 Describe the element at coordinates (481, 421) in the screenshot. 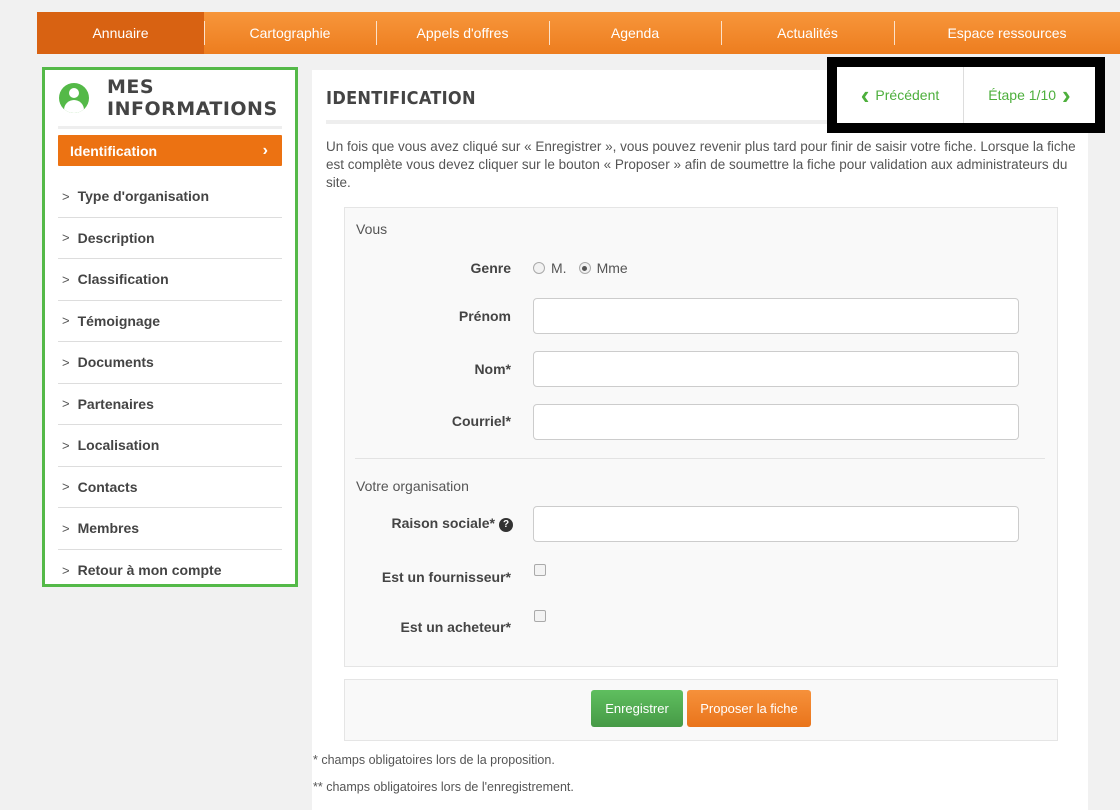

I see `courriel-label: Courriel*` at that location.